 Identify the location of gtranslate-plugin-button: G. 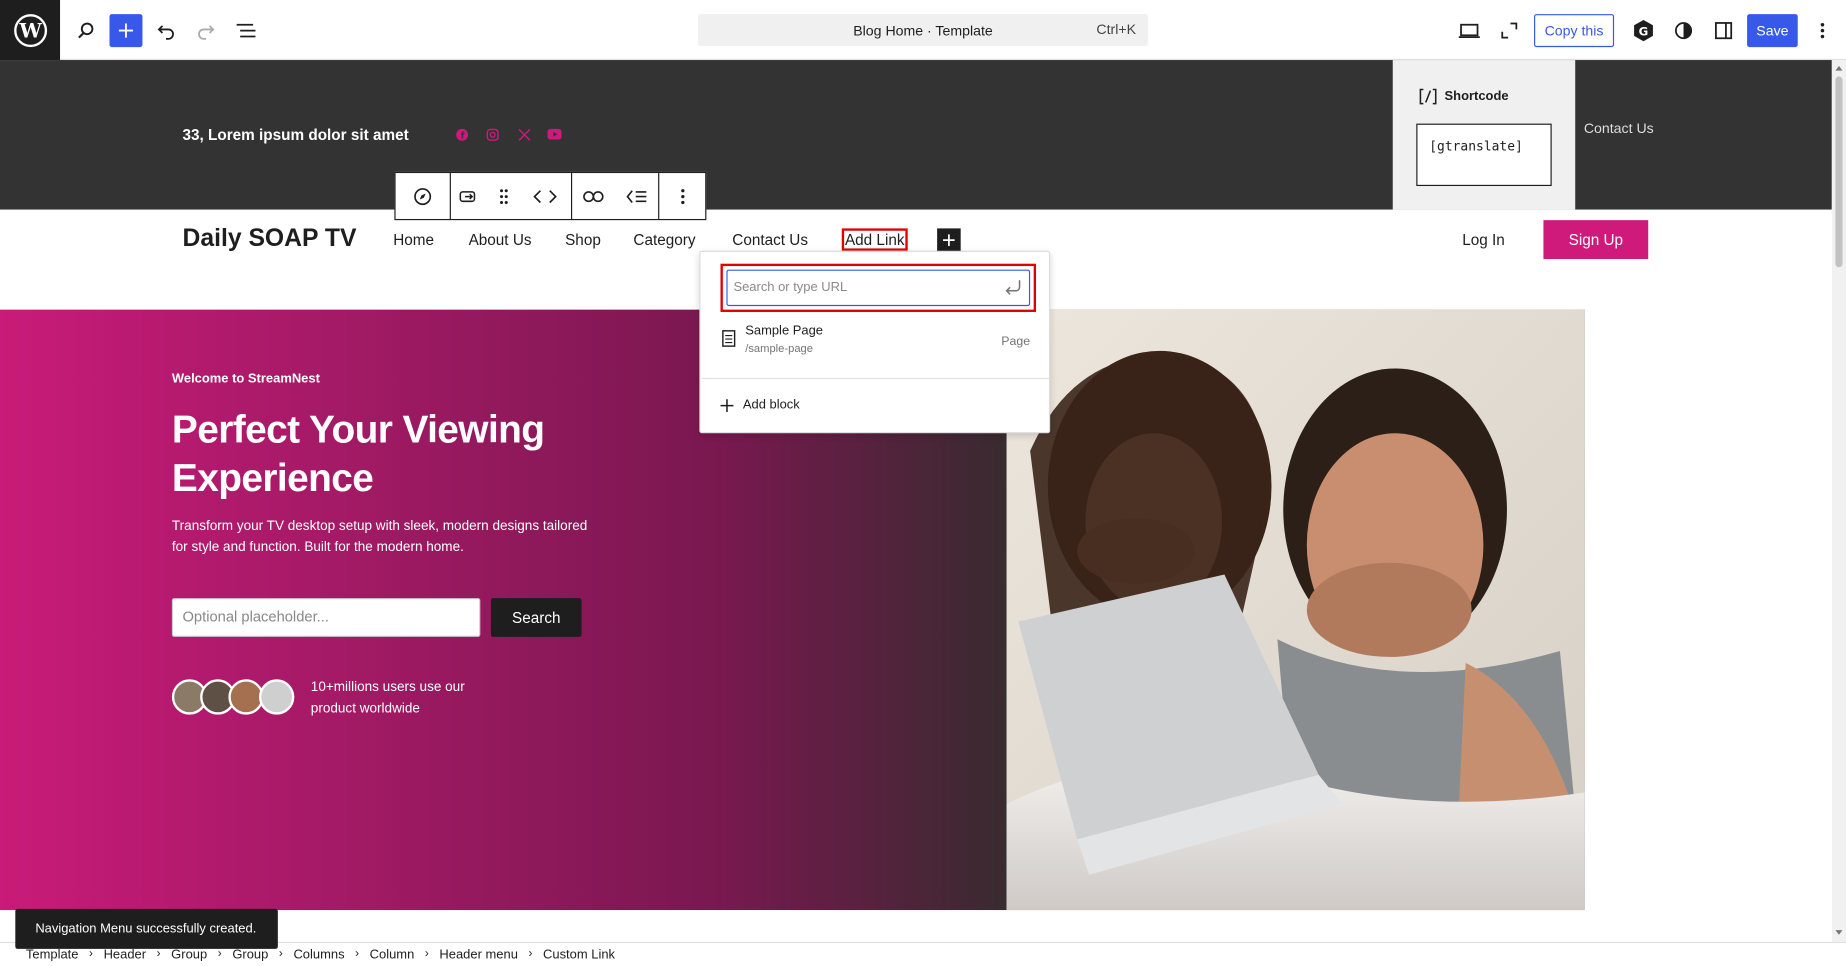
(1643, 30).